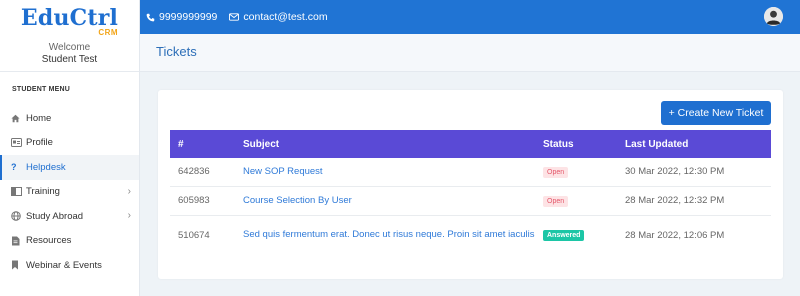 Image resolution: width=800 pixels, height=296 pixels. I want to click on envelope-icon, so click(234, 17).